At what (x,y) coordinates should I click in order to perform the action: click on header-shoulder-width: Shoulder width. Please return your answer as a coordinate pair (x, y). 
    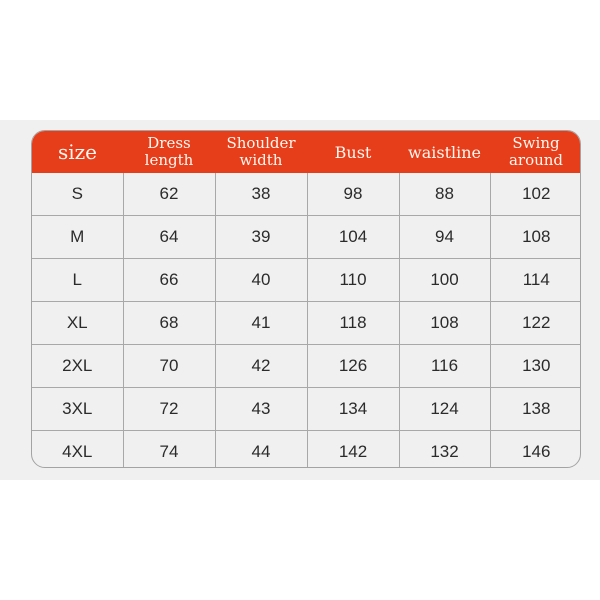
    Looking at the image, I should click on (261, 152).